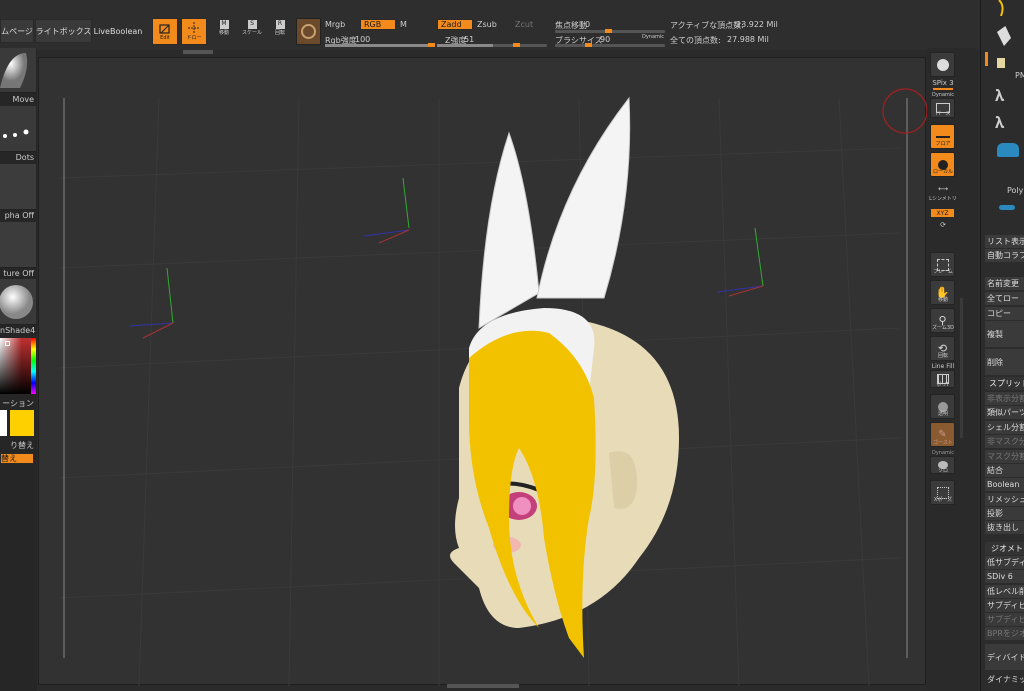 The width and height of the screenshot is (1024, 691). Describe the element at coordinates (1004, 283) in the screenshot. I see `rename-button: 名前変更` at that location.